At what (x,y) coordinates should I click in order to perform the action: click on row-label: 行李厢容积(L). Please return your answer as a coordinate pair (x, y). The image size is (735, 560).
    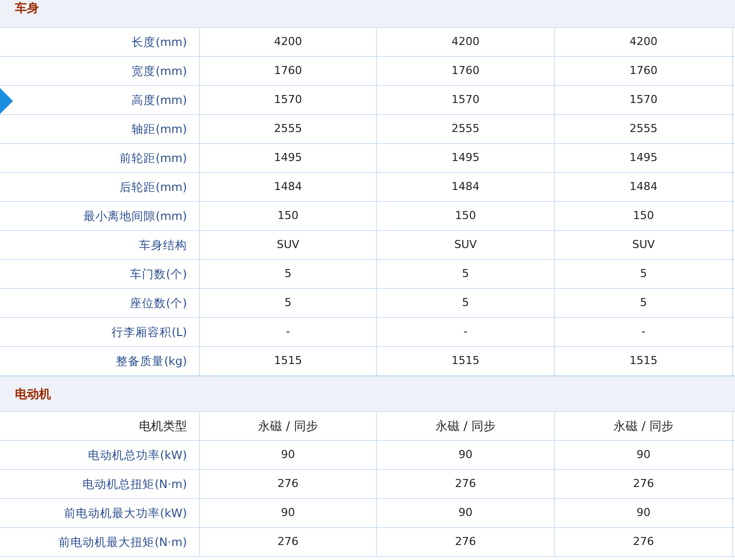
    Looking at the image, I should click on (100, 332).